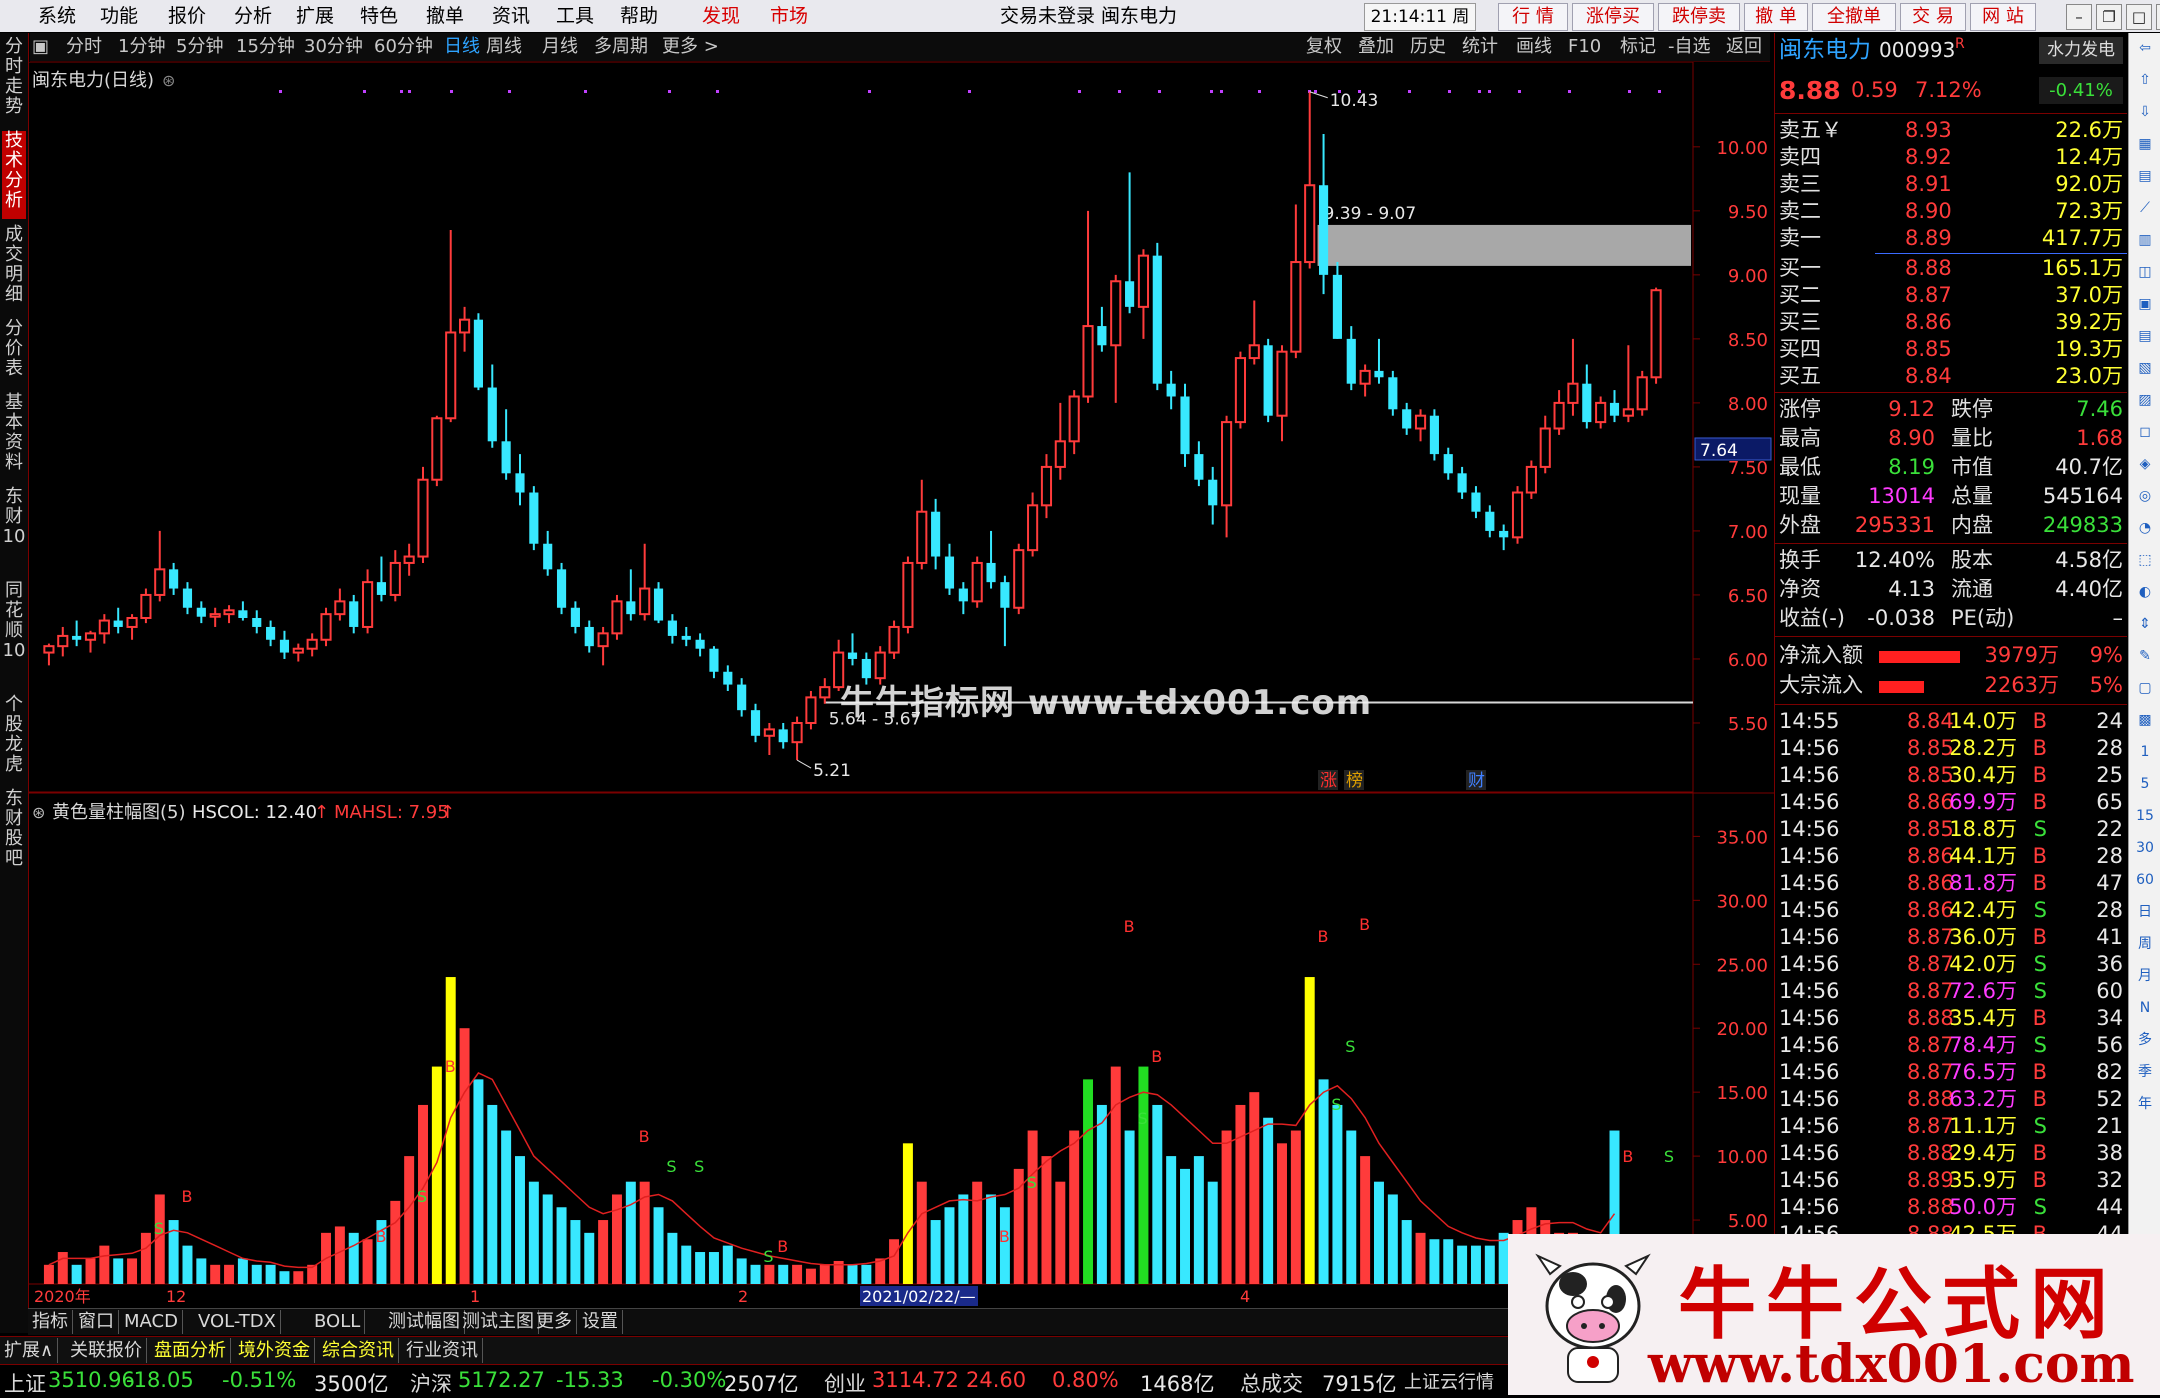  What do you see at coordinates (379, 16) in the screenshot?
I see `menu-item: 特色` at bounding box center [379, 16].